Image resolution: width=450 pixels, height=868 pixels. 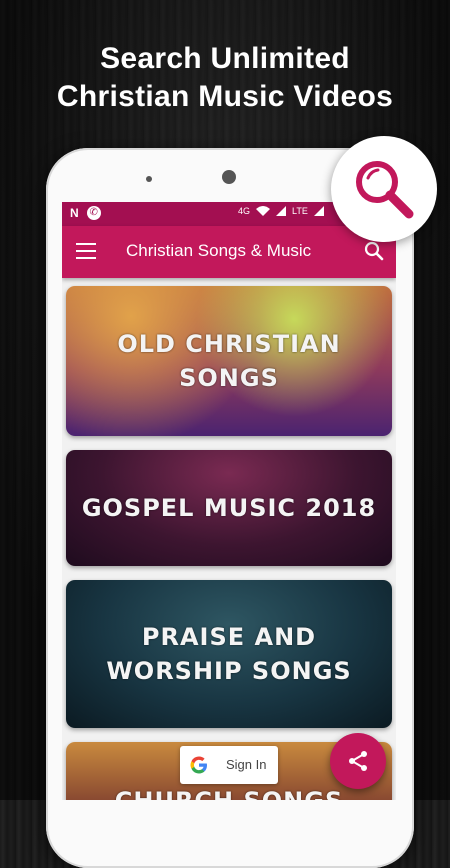 I want to click on phone-call-icon: ✆, so click(x=93, y=213).